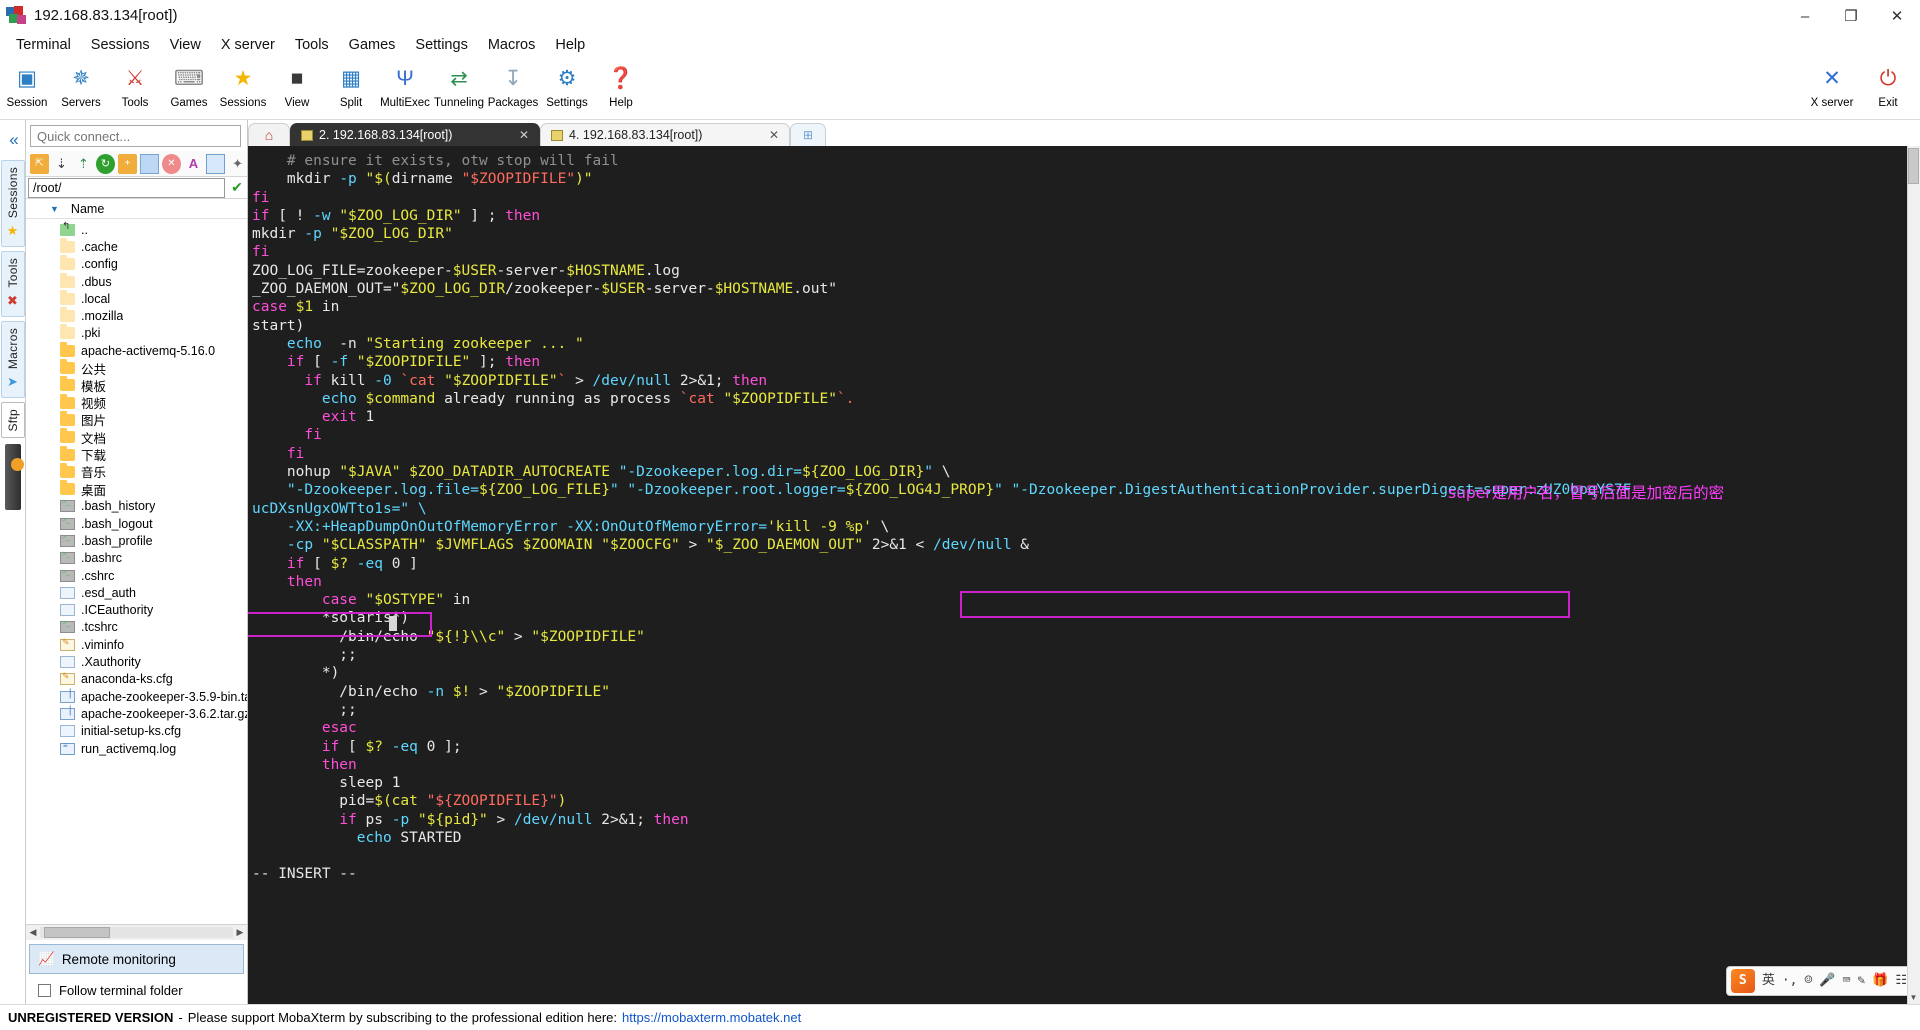 The image size is (1920, 1030). What do you see at coordinates (136, 627) in the screenshot?
I see `file-list-item: .tcshrc` at bounding box center [136, 627].